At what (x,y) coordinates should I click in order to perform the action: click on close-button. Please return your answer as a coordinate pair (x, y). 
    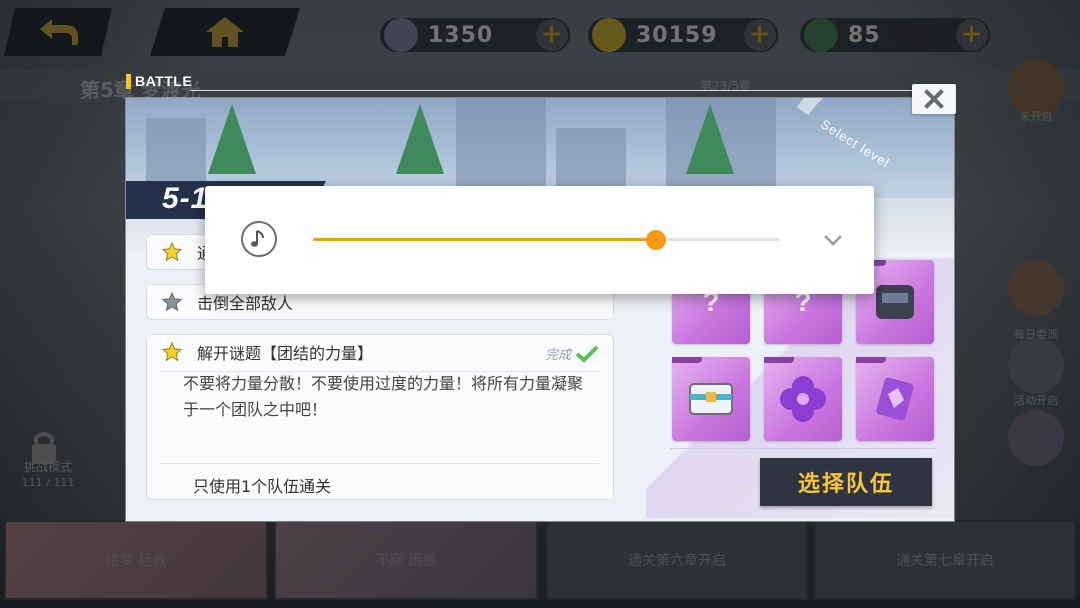
    Looking at the image, I should click on (934, 99).